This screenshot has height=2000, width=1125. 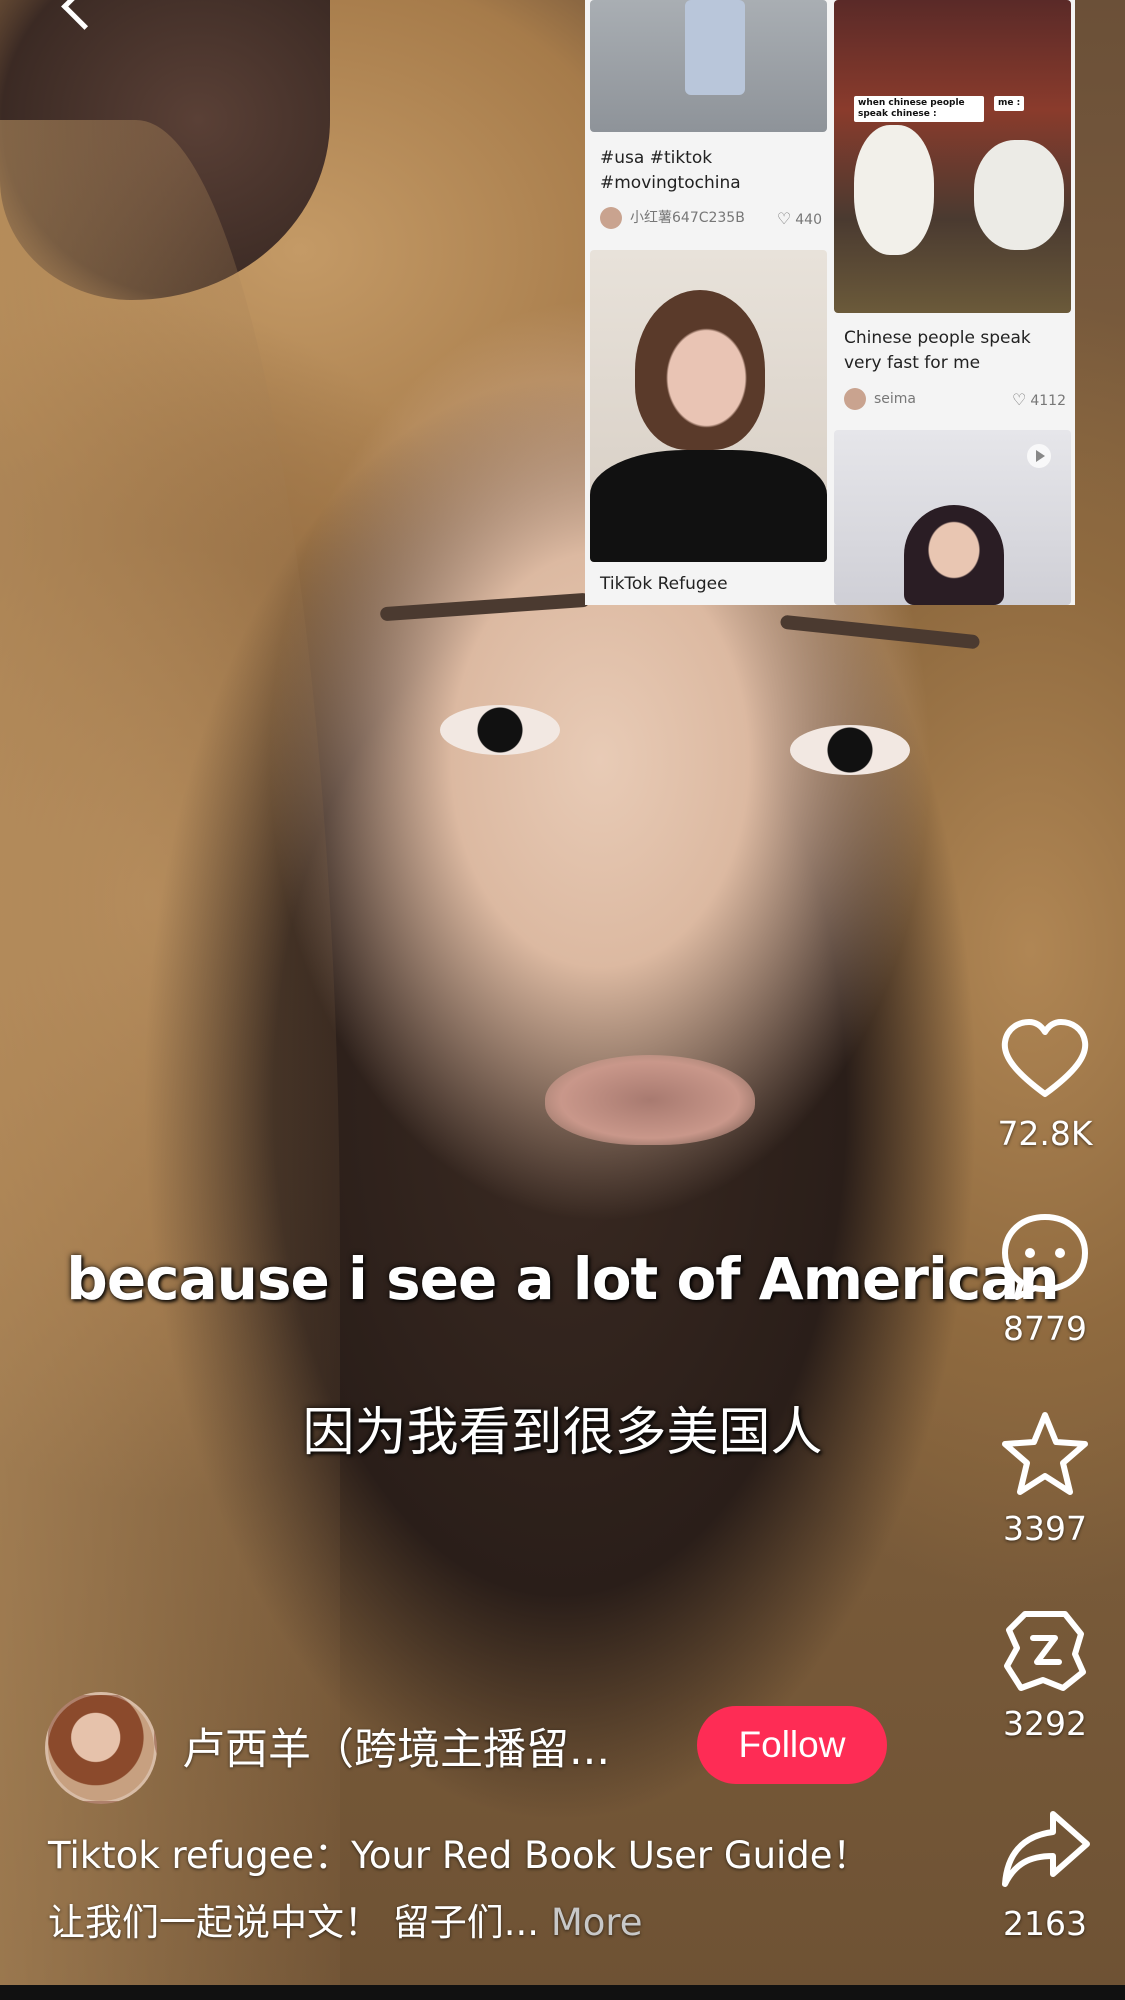 What do you see at coordinates (850, 750) in the screenshot?
I see `eye-right` at bounding box center [850, 750].